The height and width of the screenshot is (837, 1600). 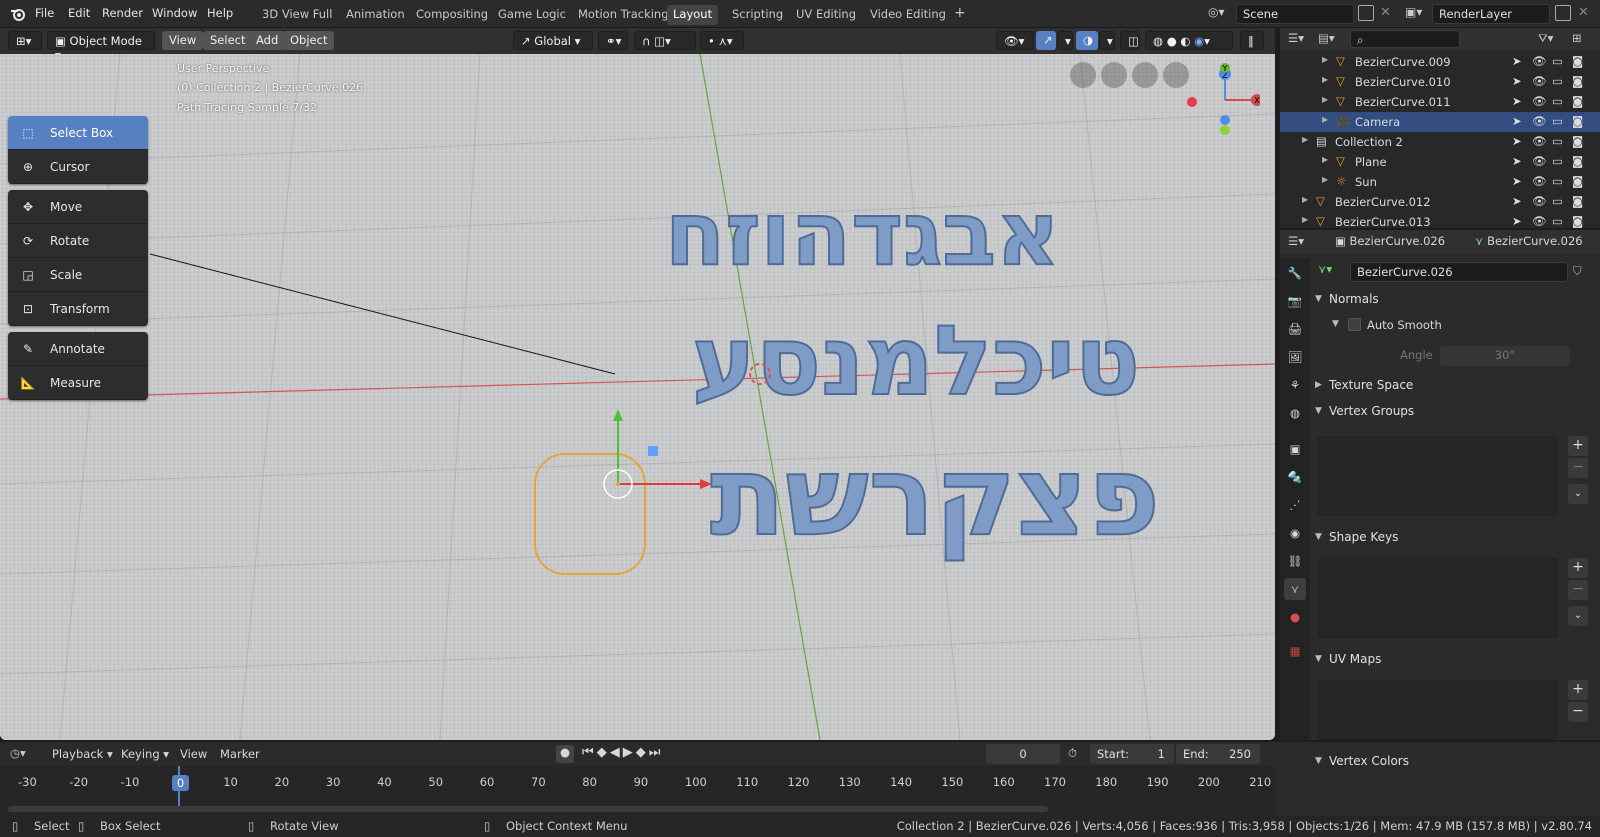 I want to click on tool-cursor: ⊕ Cursor, so click(x=78, y=167).